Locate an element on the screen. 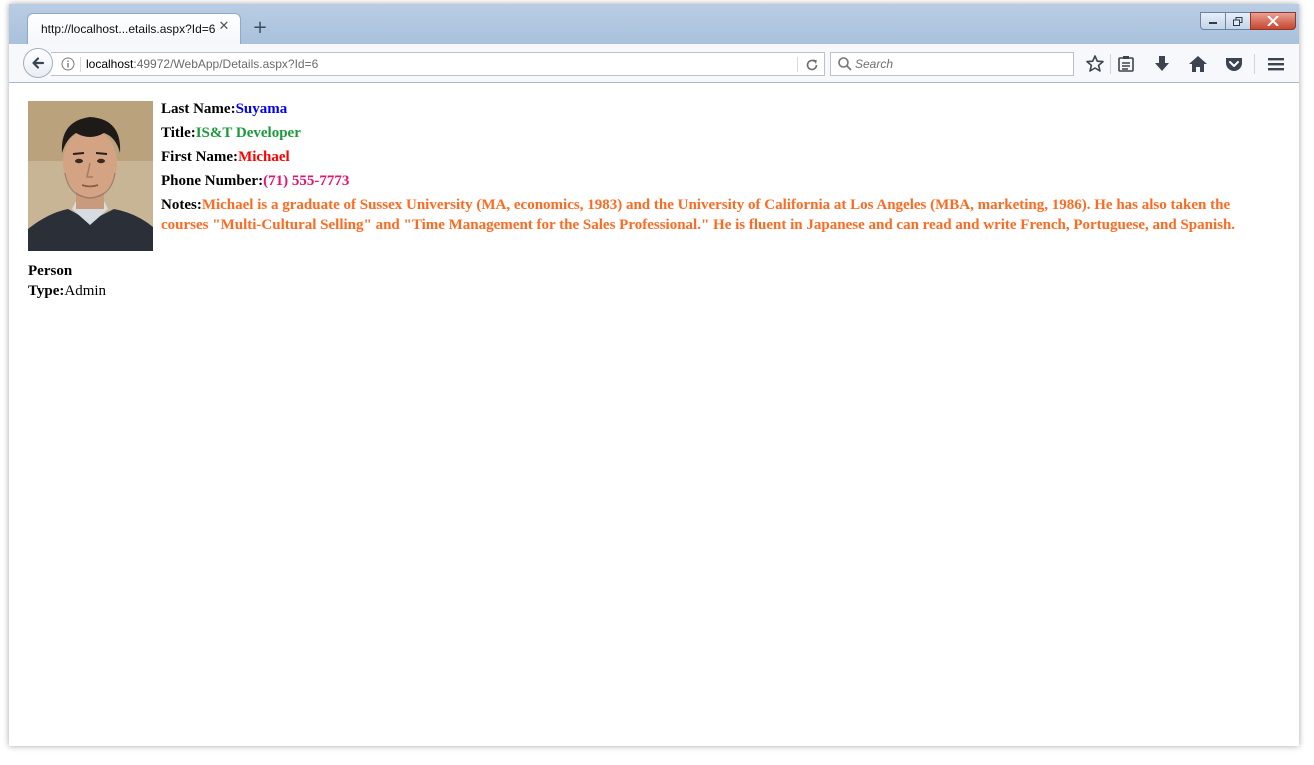 Image resolution: width=1314 pixels, height=765 pixels. reading-list-icon is located at coordinates (1126, 64).